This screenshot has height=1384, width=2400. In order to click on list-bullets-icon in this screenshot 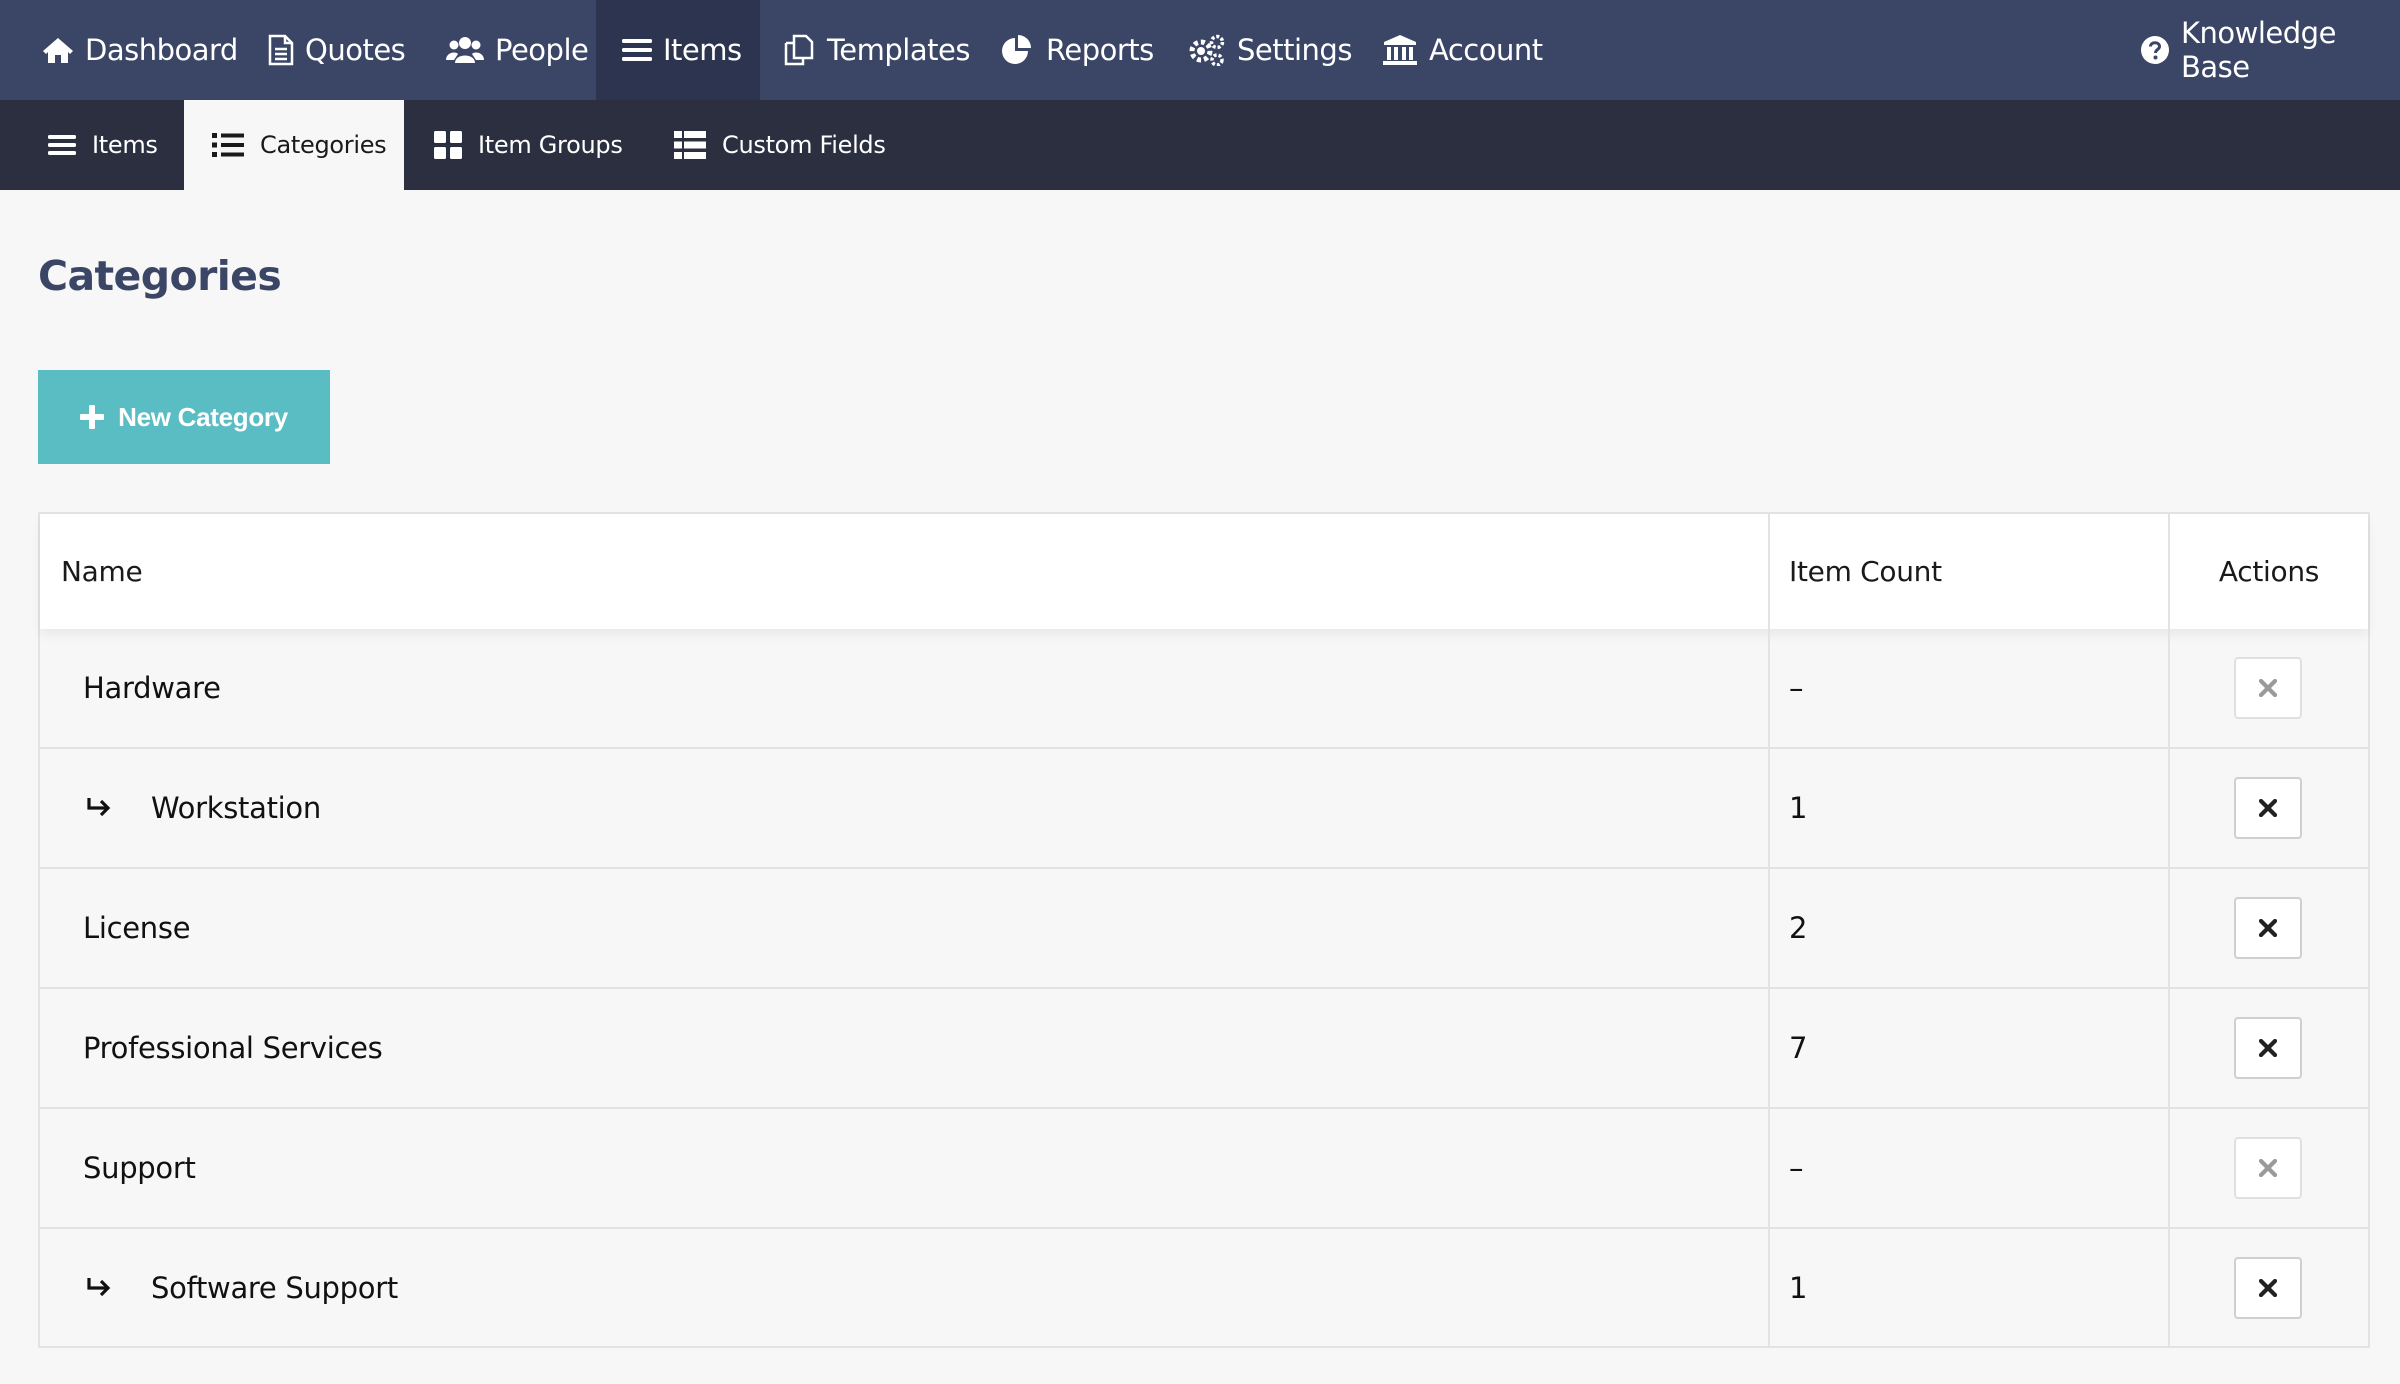, I will do `click(228, 145)`.